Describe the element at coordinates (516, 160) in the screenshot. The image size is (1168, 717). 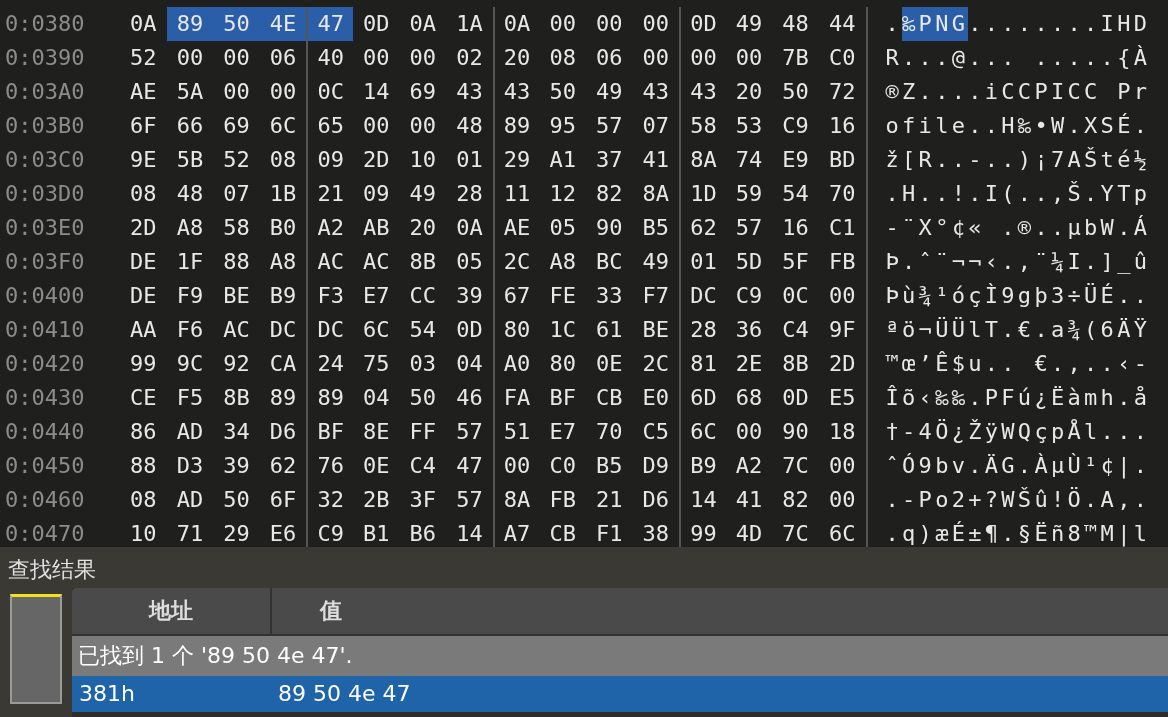
I see `hex-byte: 29` at that location.